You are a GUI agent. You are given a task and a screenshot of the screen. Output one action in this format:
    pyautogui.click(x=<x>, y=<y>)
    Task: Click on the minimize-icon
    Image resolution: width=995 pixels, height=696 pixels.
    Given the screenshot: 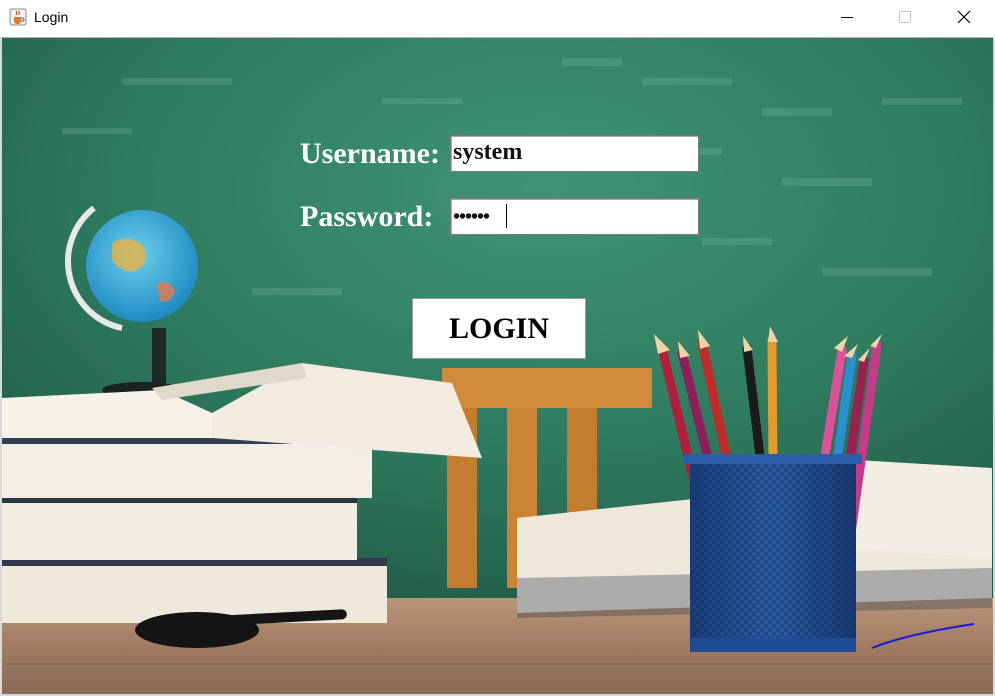 What is the action you would take?
    pyautogui.click(x=847, y=17)
    